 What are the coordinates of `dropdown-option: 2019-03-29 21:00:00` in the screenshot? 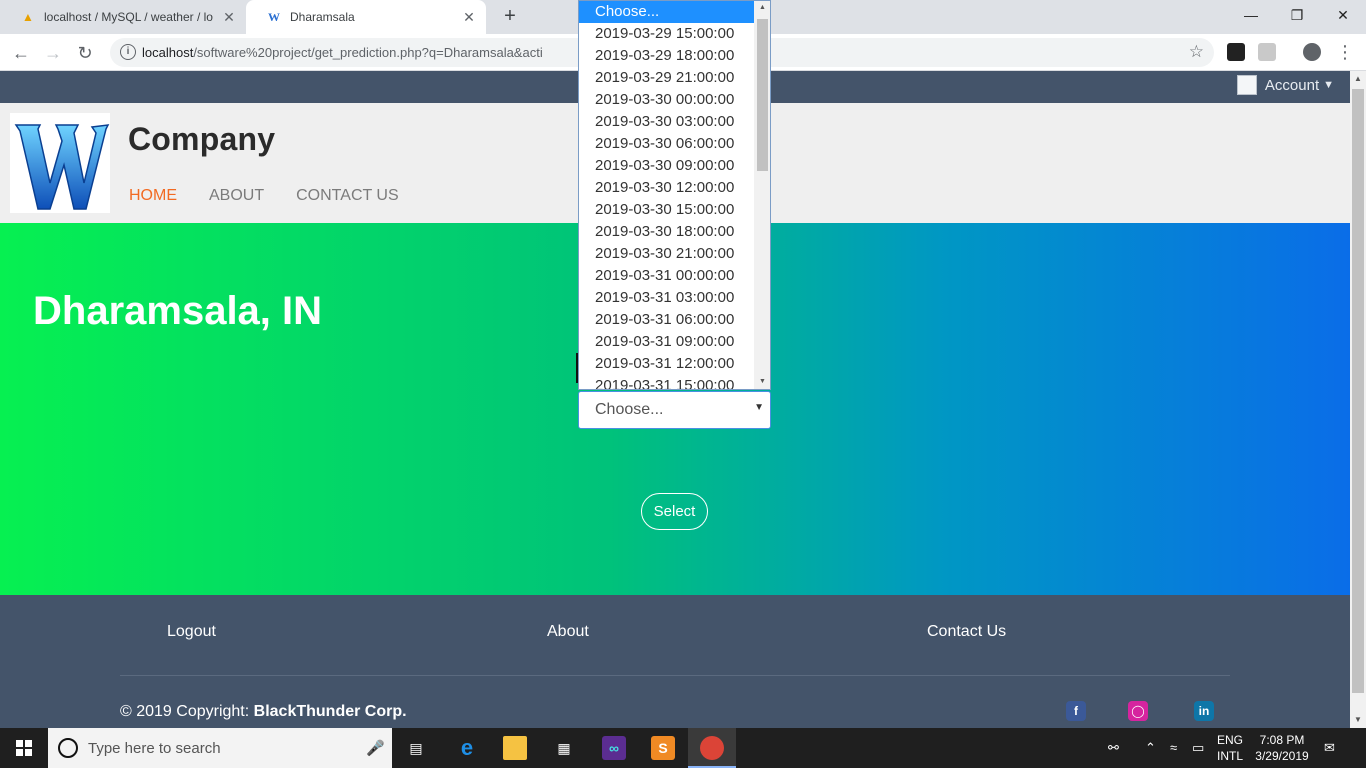 It's located at (666, 78).